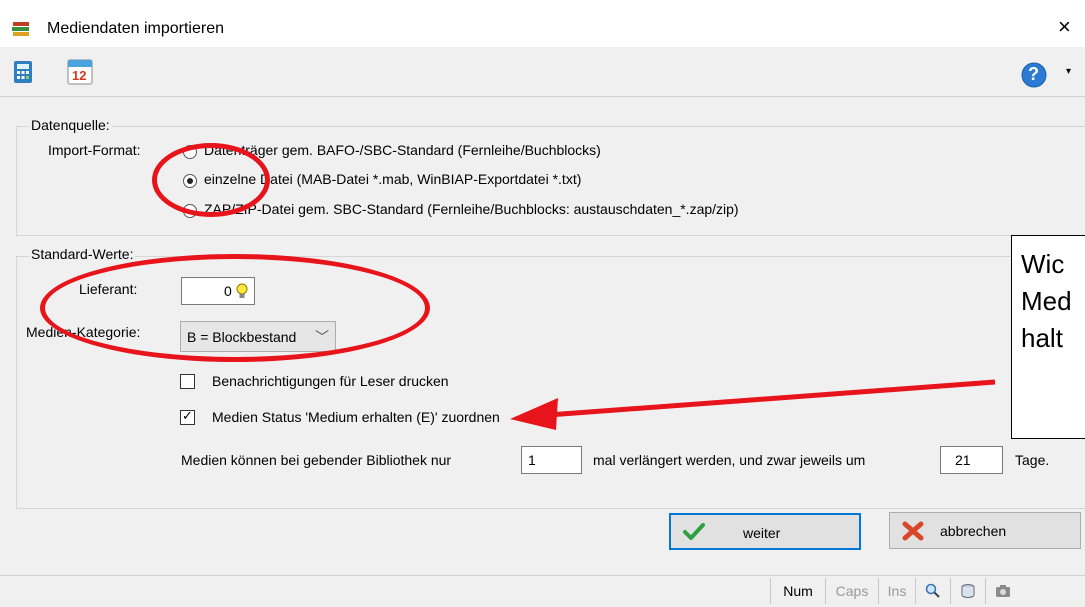 Image resolution: width=1085 pixels, height=607 pixels. I want to click on annotation-line-3: halt, so click(1042, 338).